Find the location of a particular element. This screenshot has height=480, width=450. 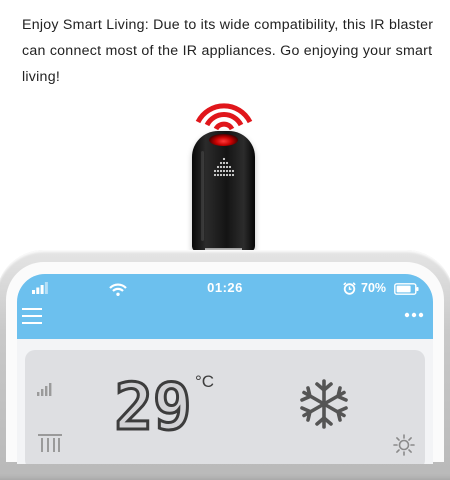

sun-icon is located at coordinates (404, 445).